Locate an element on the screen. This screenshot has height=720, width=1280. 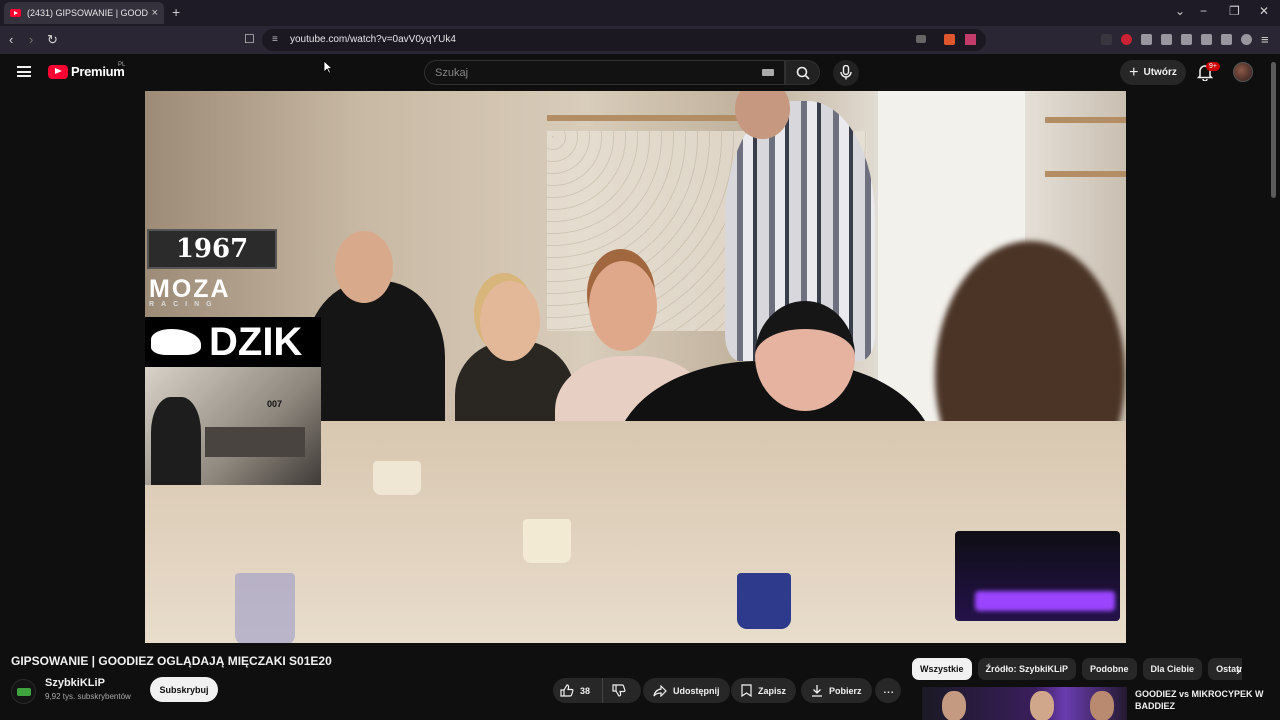
hamburger-menu-icon is located at coordinates (24, 71).